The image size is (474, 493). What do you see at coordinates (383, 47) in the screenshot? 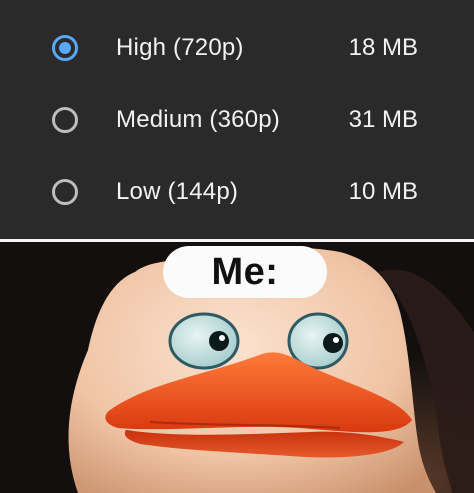
I see `quality-option-size: 18 MB` at bounding box center [383, 47].